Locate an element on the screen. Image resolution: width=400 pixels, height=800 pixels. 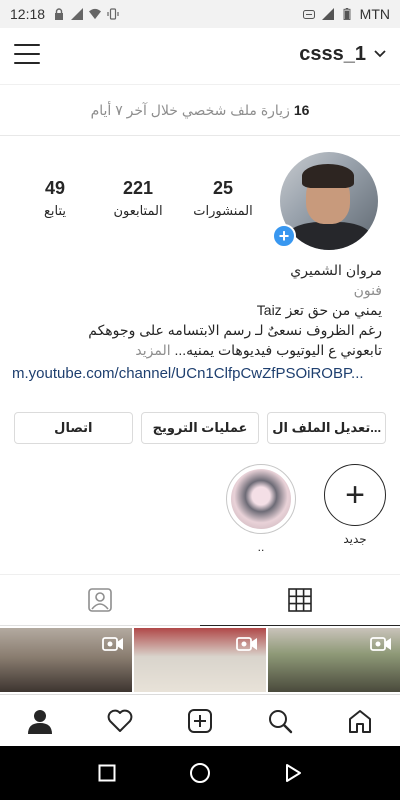
following-label: يتابع is located at coordinates (55, 210).